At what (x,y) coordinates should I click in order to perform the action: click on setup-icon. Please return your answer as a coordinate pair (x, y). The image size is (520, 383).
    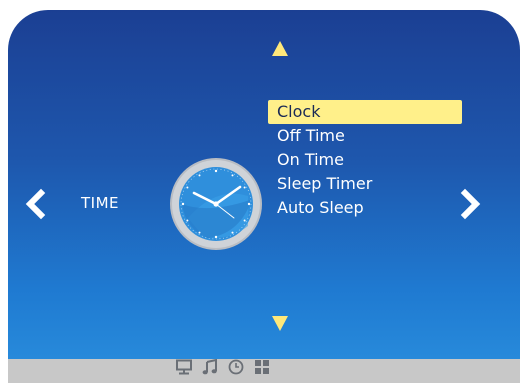
    Looking at the image, I should click on (262, 367).